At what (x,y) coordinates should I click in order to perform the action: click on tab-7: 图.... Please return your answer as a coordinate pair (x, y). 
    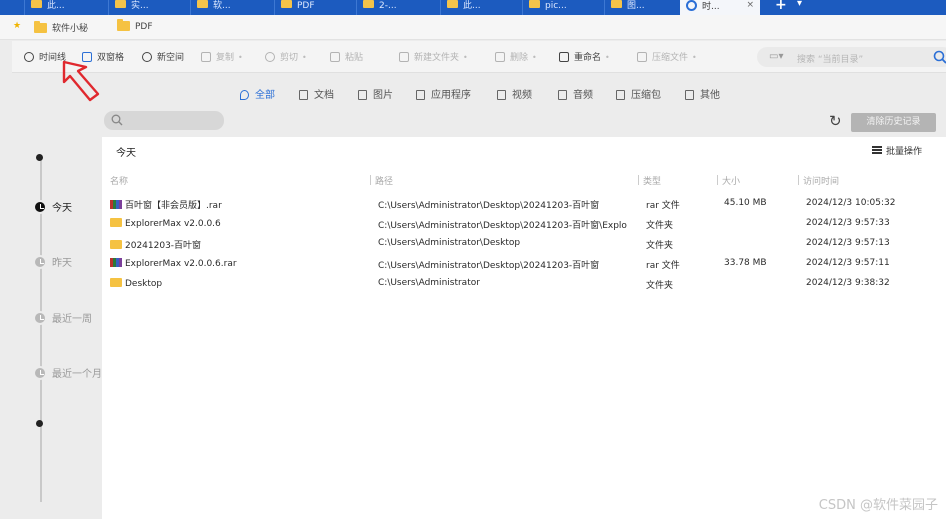
    Looking at the image, I should click on (638, 7).